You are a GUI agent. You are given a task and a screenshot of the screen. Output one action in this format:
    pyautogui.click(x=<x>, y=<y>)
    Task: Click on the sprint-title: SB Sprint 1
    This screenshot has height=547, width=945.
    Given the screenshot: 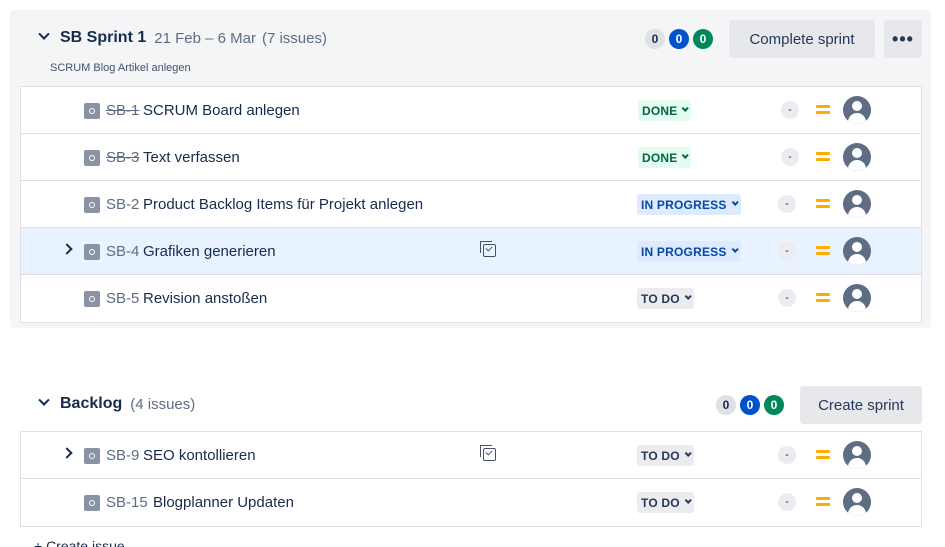 What is the action you would take?
    pyautogui.click(x=103, y=37)
    